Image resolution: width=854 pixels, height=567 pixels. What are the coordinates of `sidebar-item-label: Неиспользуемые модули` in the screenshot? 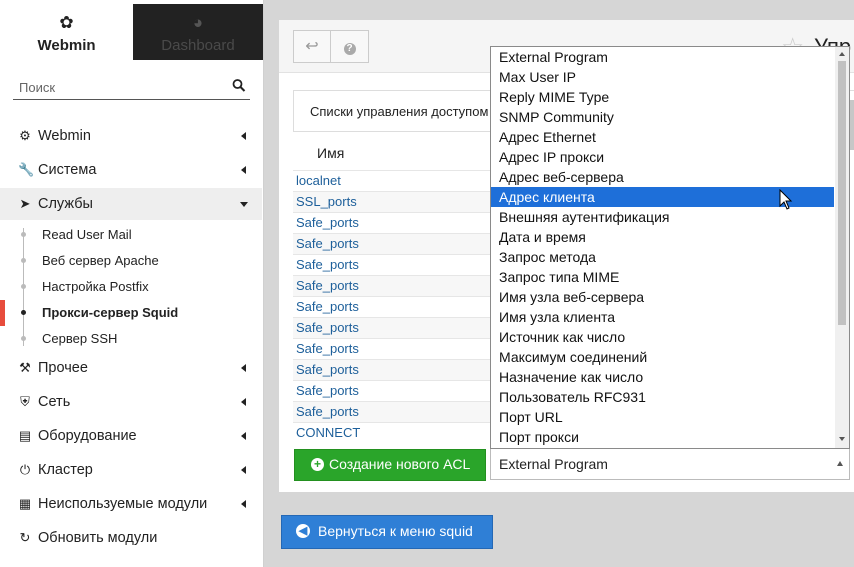 It's located at (123, 504).